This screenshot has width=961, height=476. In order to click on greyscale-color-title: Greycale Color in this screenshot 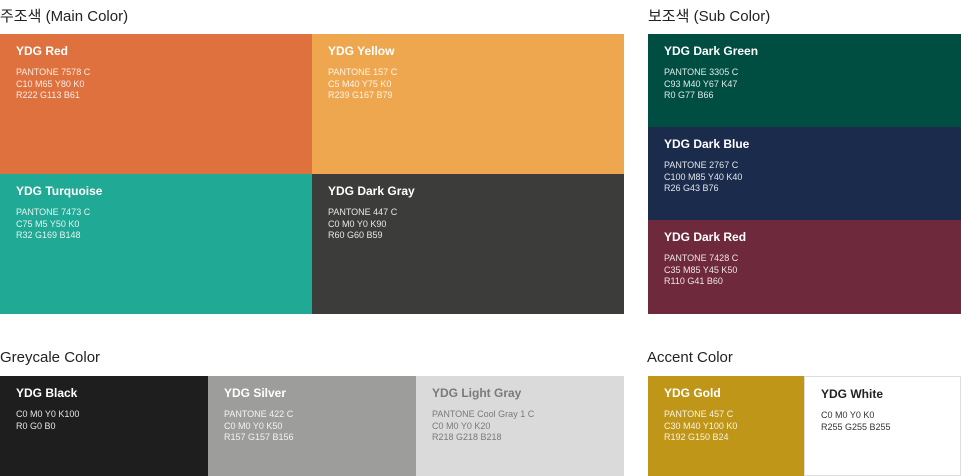, I will do `click(50, 357)`.